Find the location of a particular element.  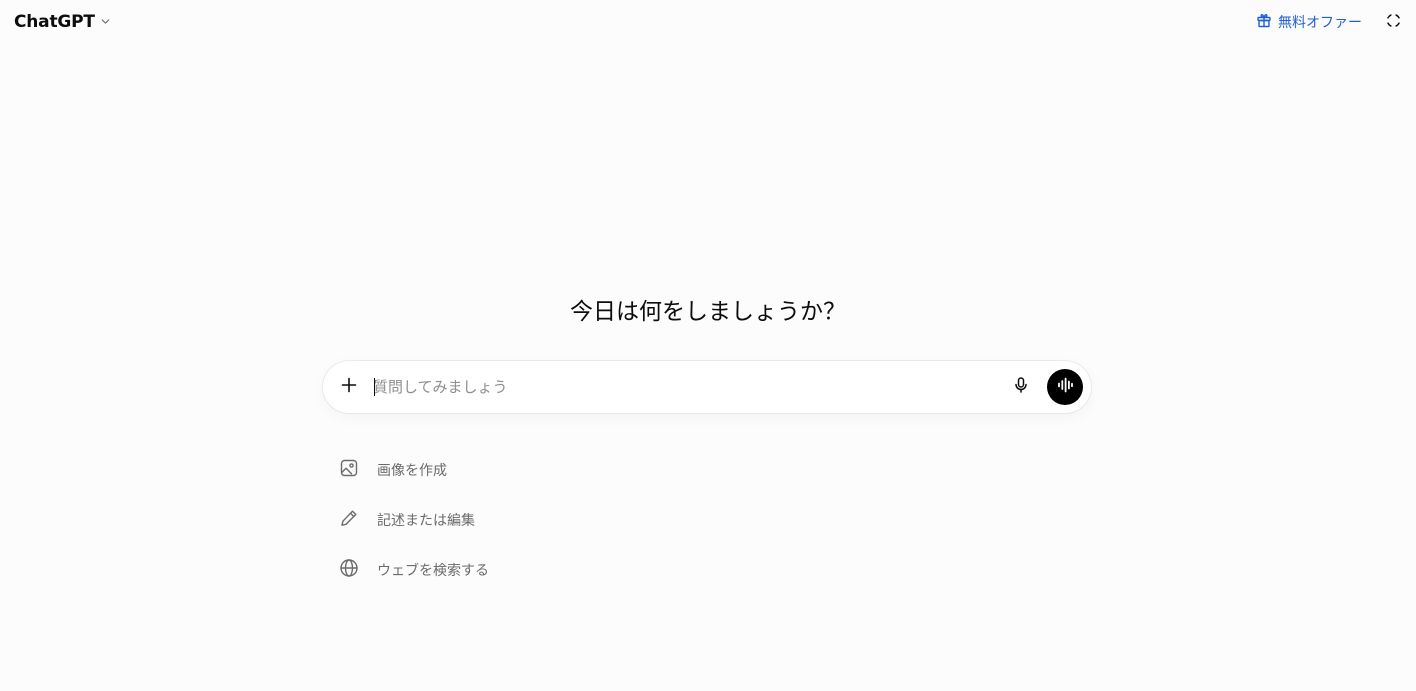

free-offer-link: 無料オファー is located at coordinates (1309, 22).